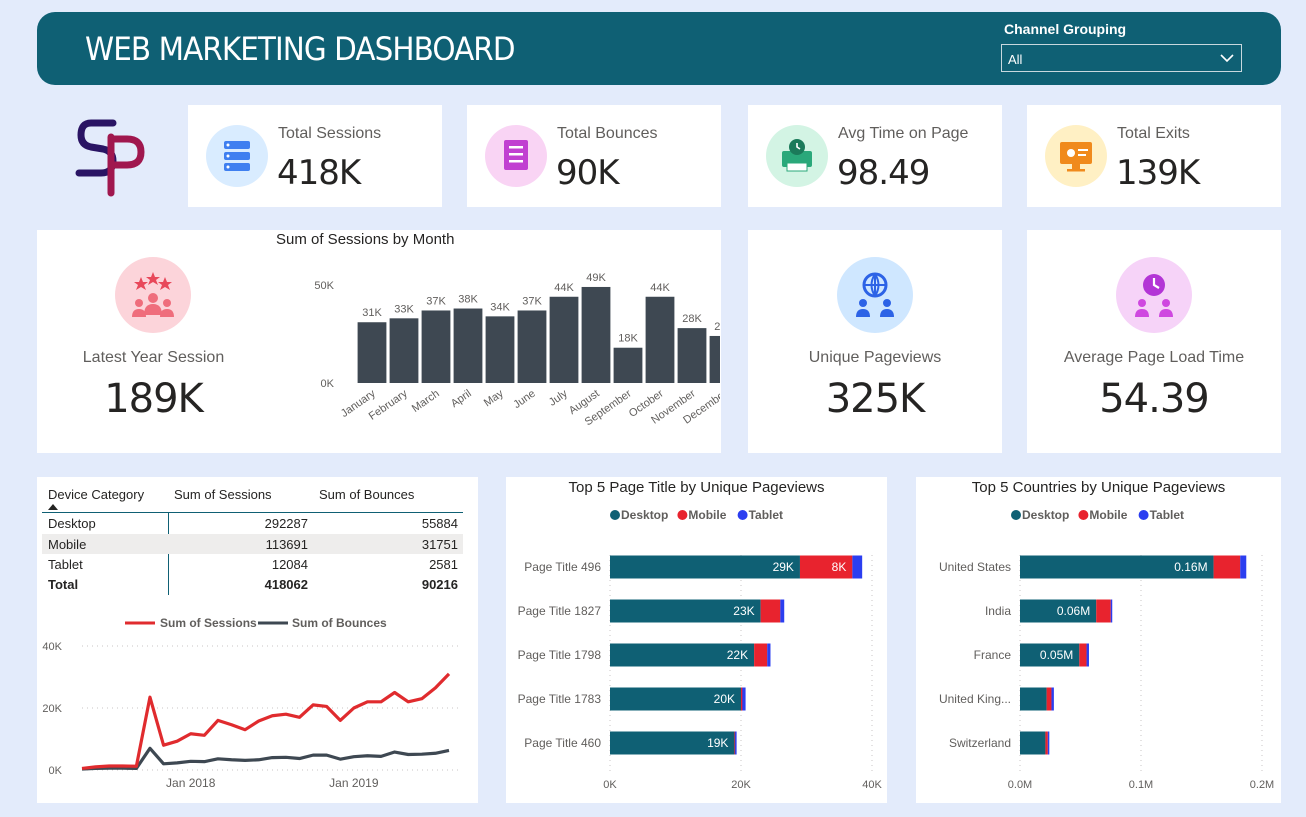 Image resolution: width=1306 pixels, height=817 pixels. Describe the element at coordinates (53, 507) in the screenshot. I see `sort-arrow-icon` at that location.